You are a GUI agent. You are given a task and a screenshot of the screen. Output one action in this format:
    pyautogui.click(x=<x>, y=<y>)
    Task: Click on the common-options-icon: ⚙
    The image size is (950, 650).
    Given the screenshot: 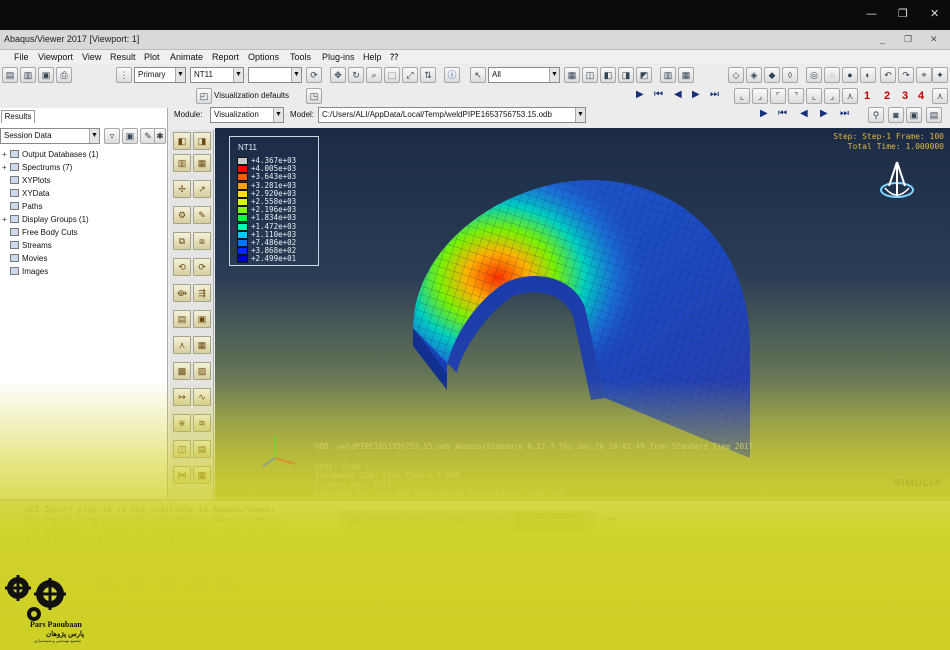 What is the action you would take?
    pyautogui.click(x=182, y=215)
    